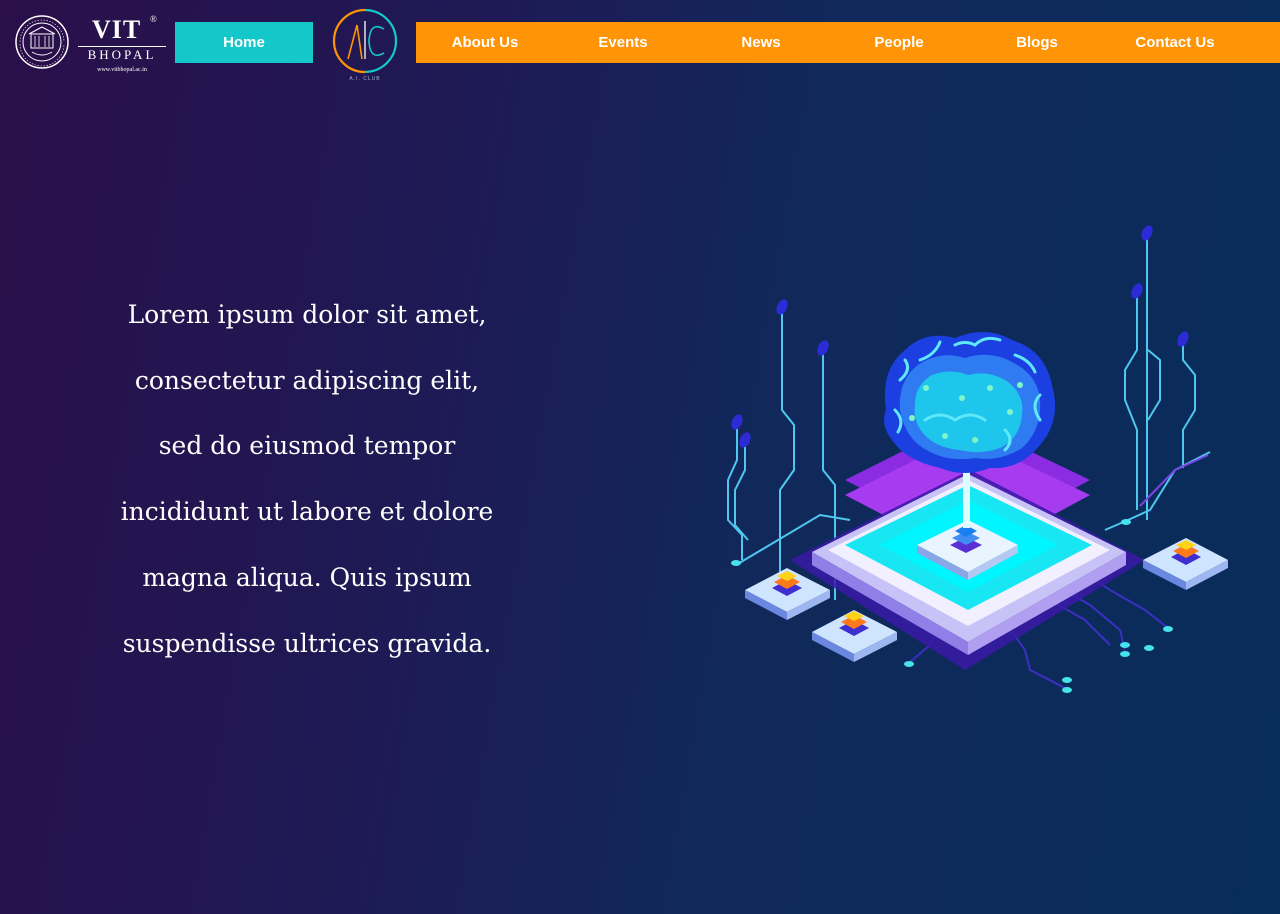  What do you see at coordinates (1175, 42) in the screenshot?
I see `nav-contact-us: Contact Us` at bounding box center [1175, 42].